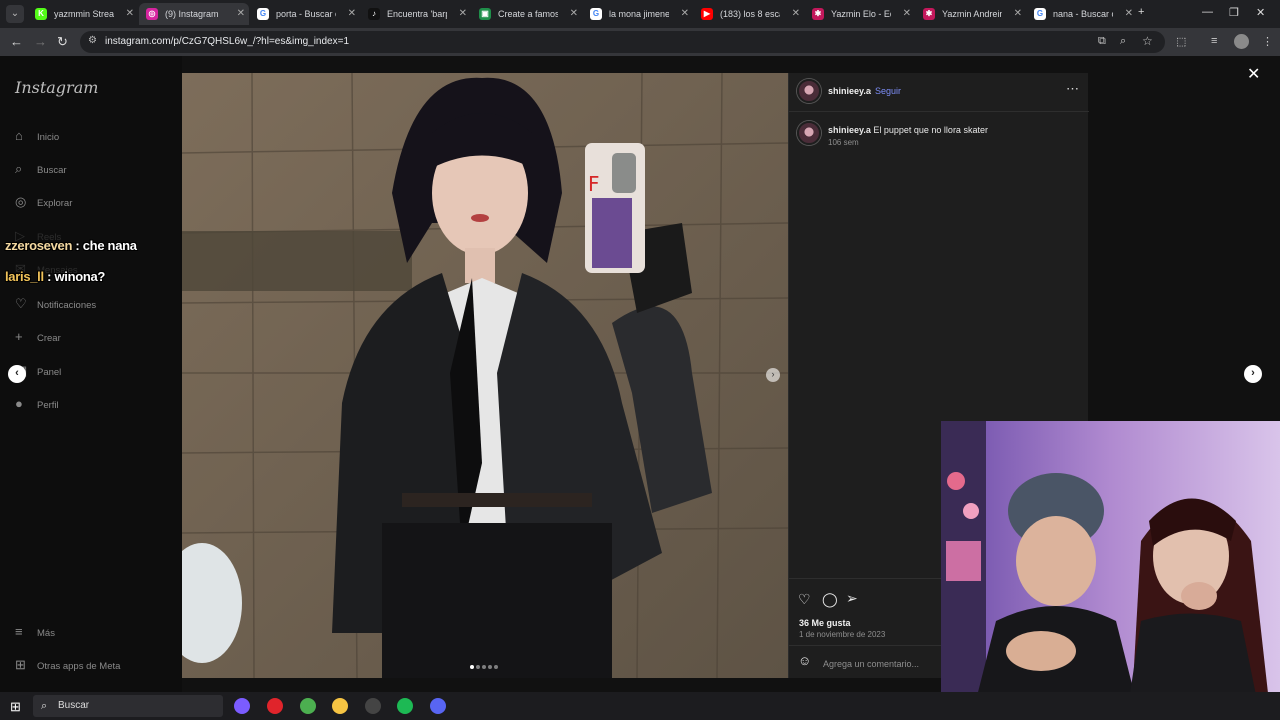 Image resolution: width=1280 pixels, height=720 pixels. I want to click on sidebar-item-buscar: ⌕ Buscar, so click(41, 171).